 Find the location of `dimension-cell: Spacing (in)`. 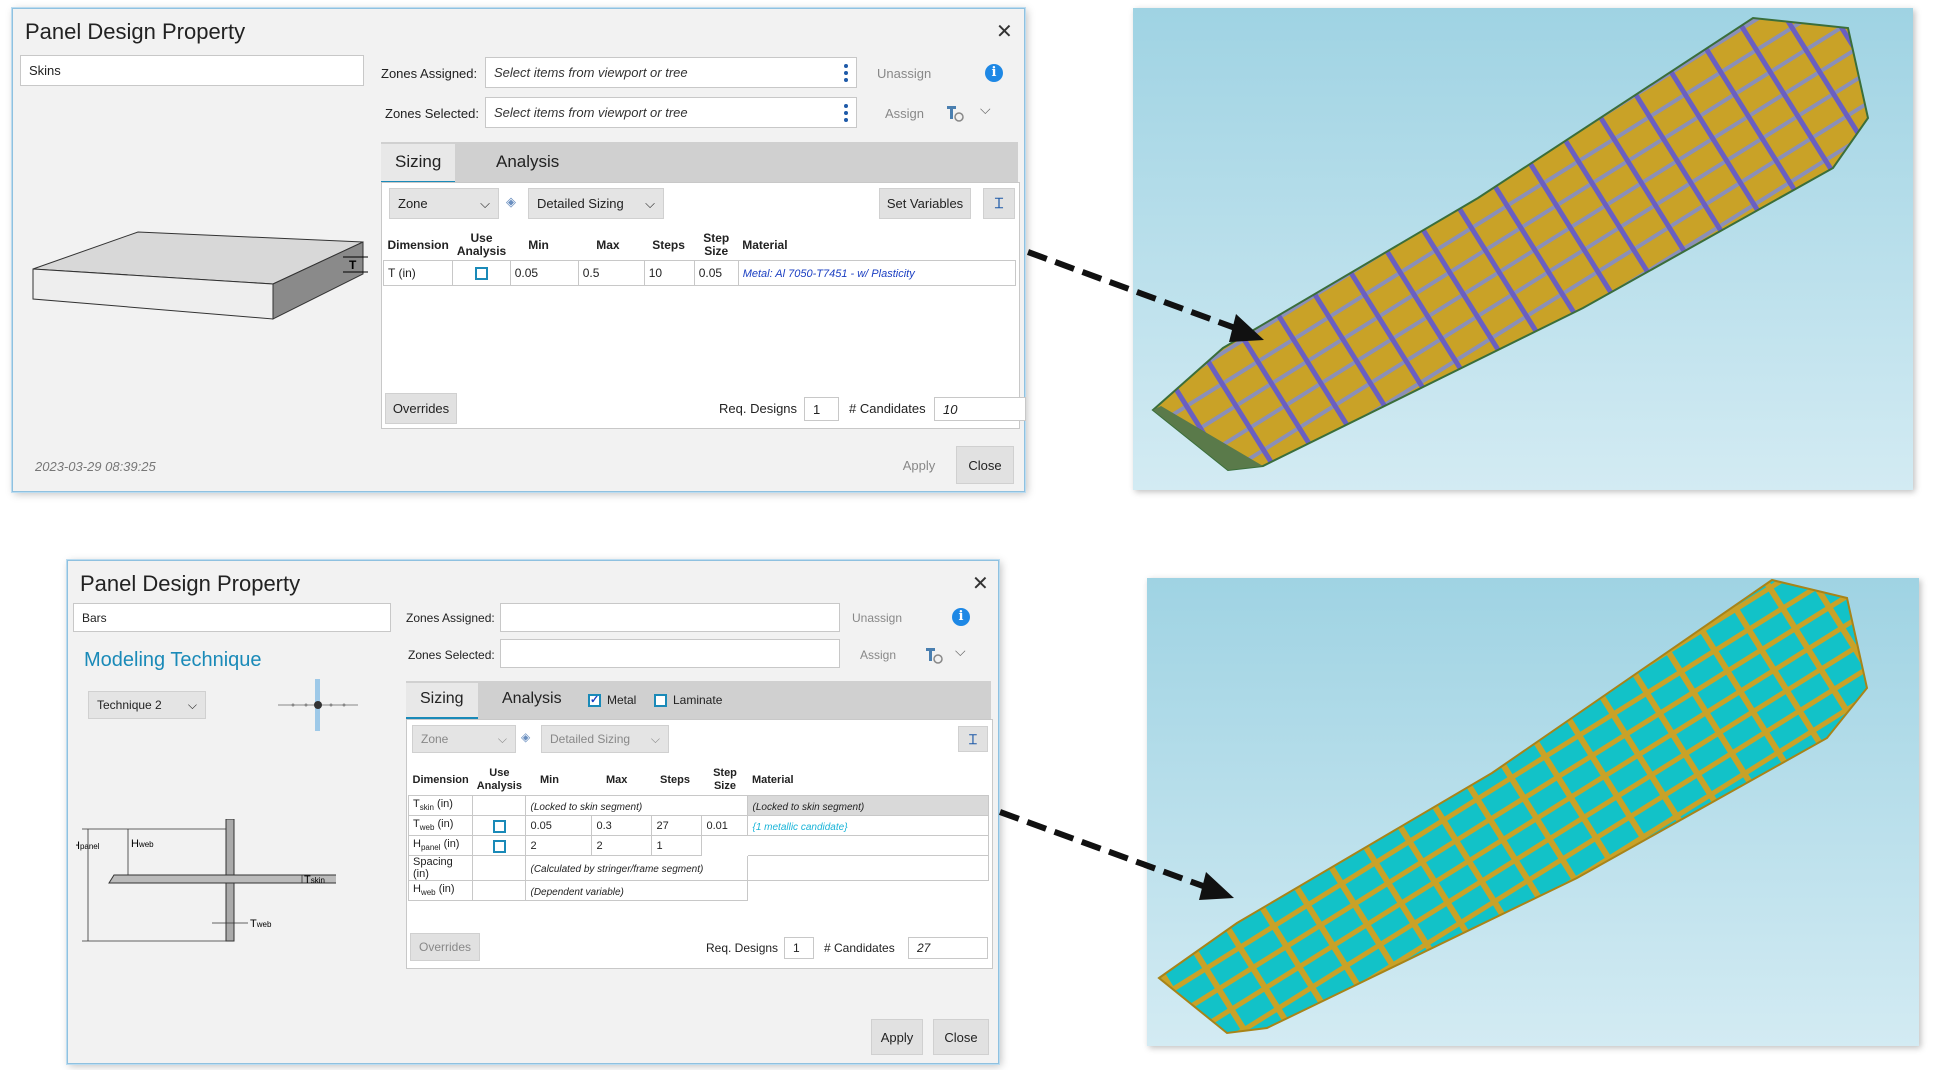

dimension-cell: Spacing (in) is located at coordinates (440, 868).